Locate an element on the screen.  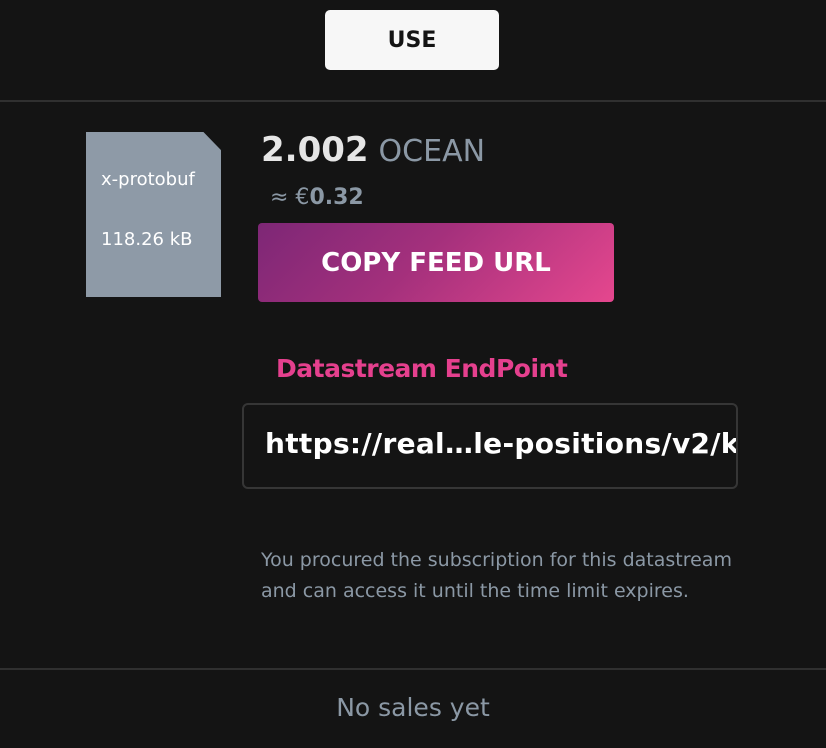
use-button: USE is located at coordinates (412, 40).